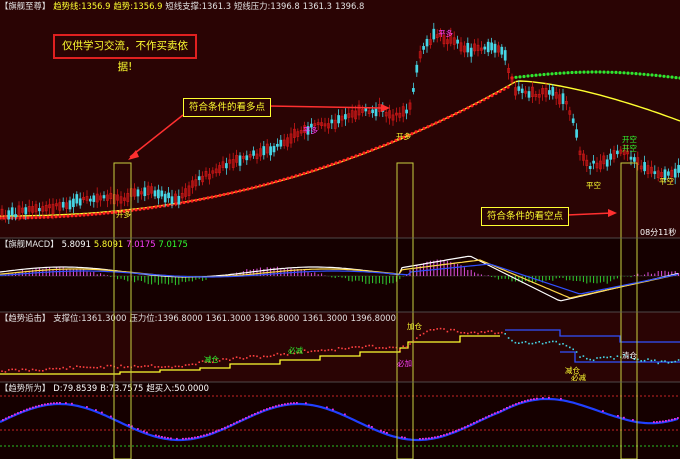  What do you see at coordinates (578, 377) in the screenshot?
I see `signal-clear-3: 必减` at bounding box center [578, 377].